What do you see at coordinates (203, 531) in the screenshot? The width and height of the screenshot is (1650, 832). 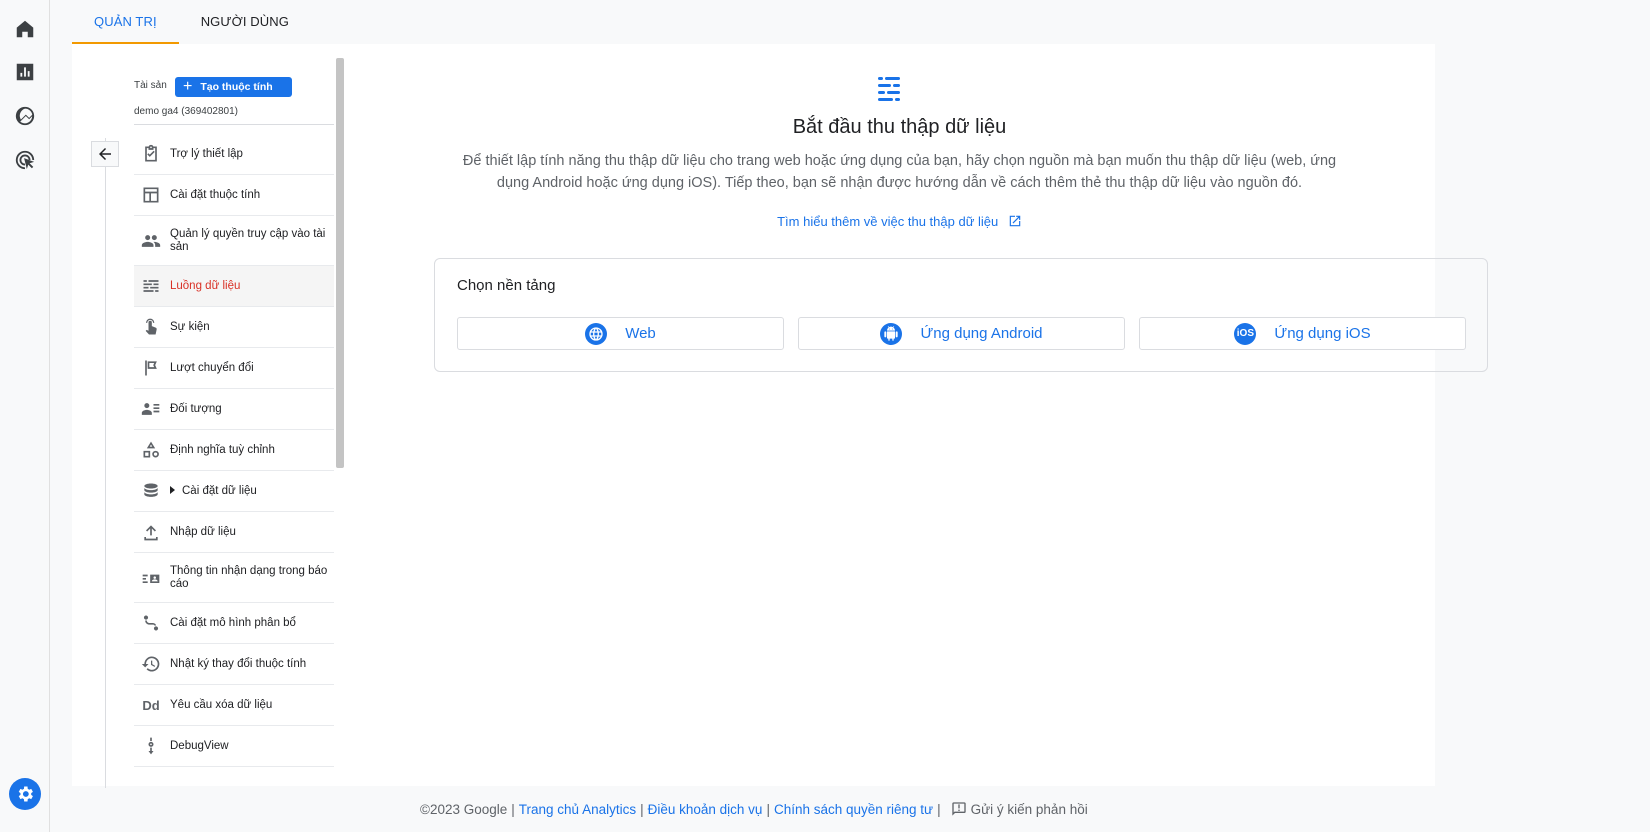 I see `sidebar-item-label: Nhập dữ liệu` at bounding box center [203, 531].